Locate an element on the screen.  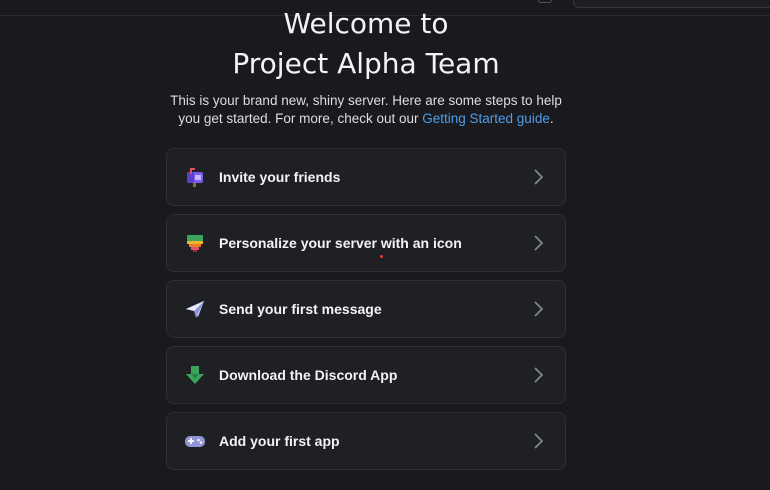
step-label: Add your first app is located at coordinates (279, 441).